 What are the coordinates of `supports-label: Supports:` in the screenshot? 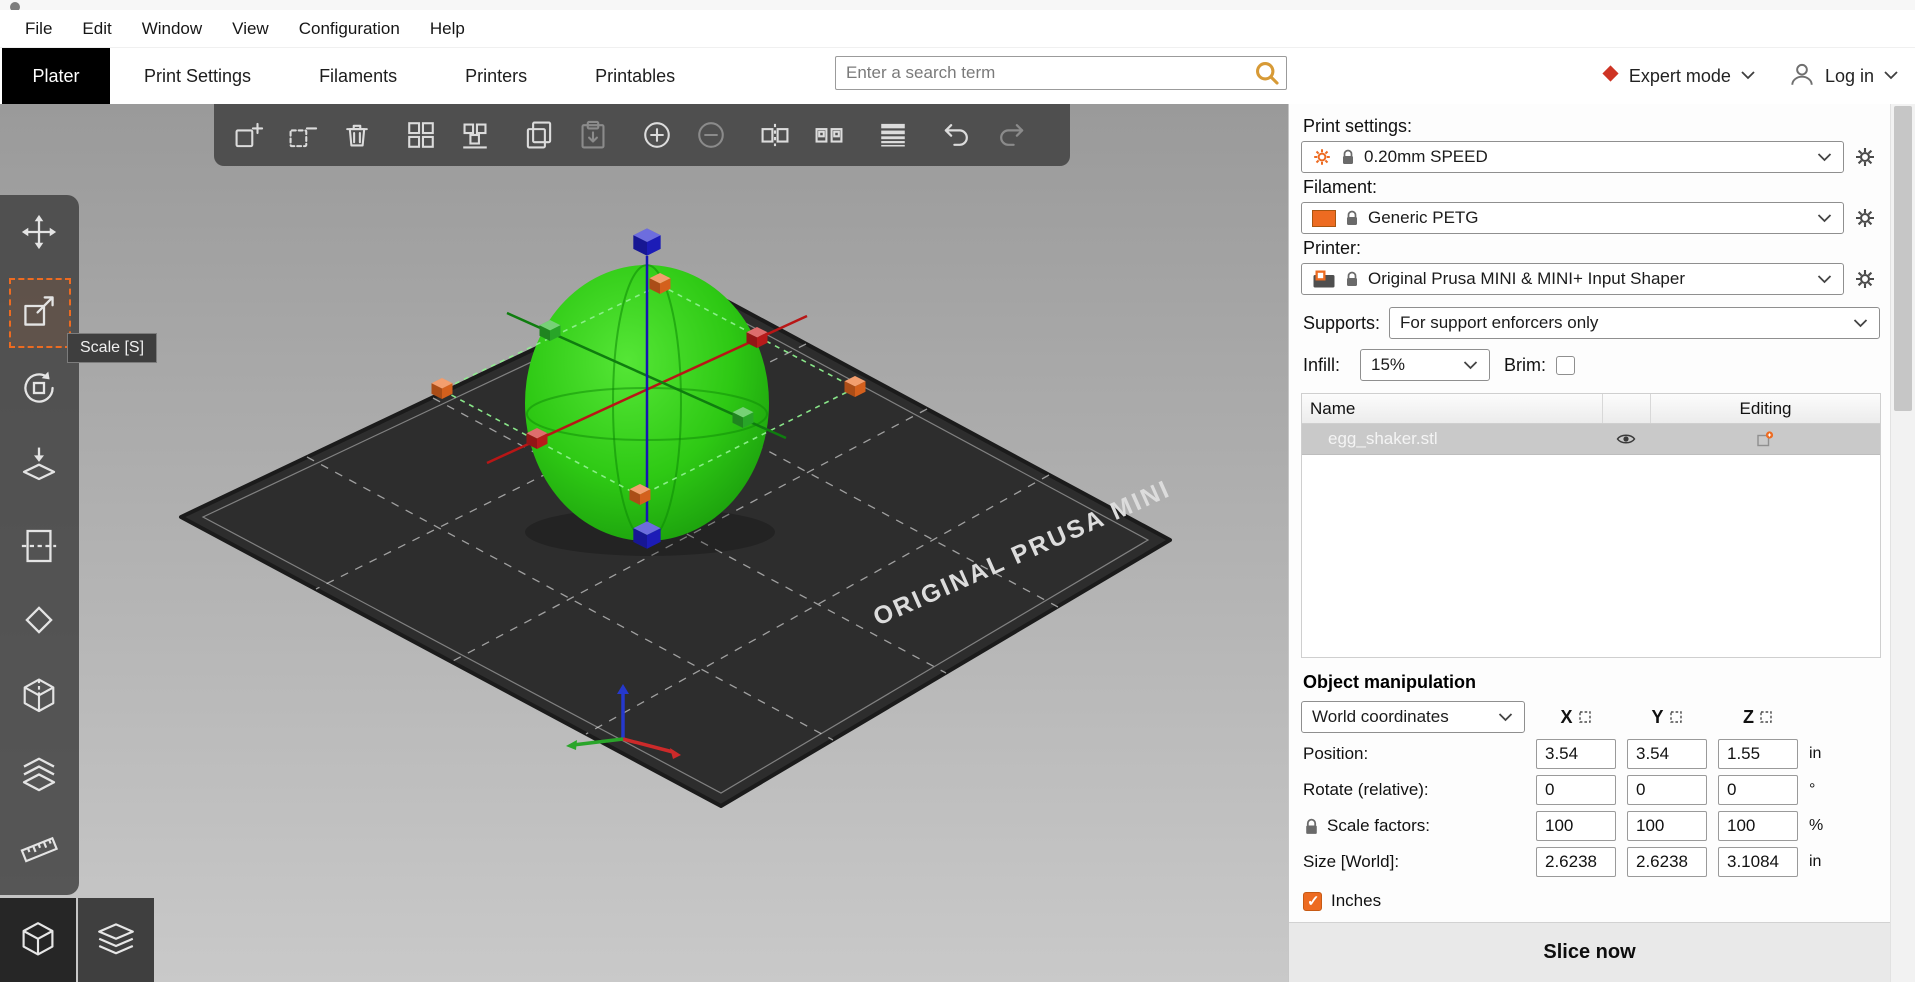 It's located at (1342, 322).